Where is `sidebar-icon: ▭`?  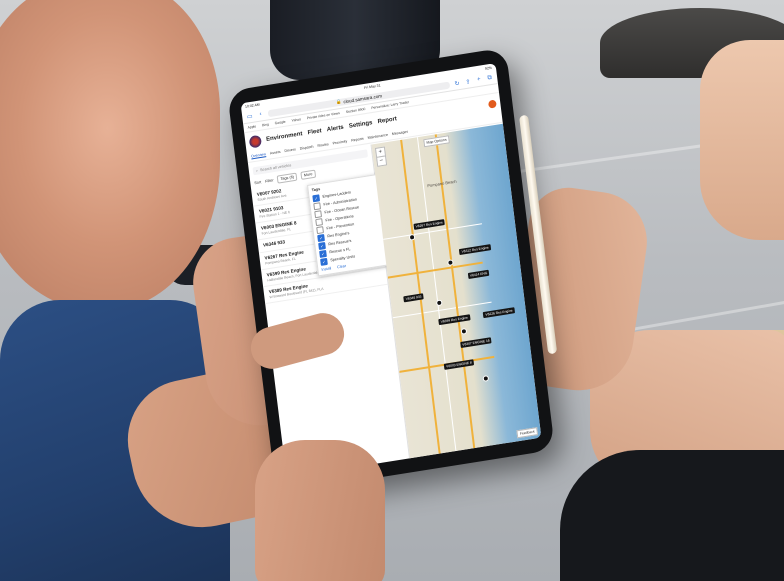 sidebar-icon: ▭ is located at coordinates (250, 116).